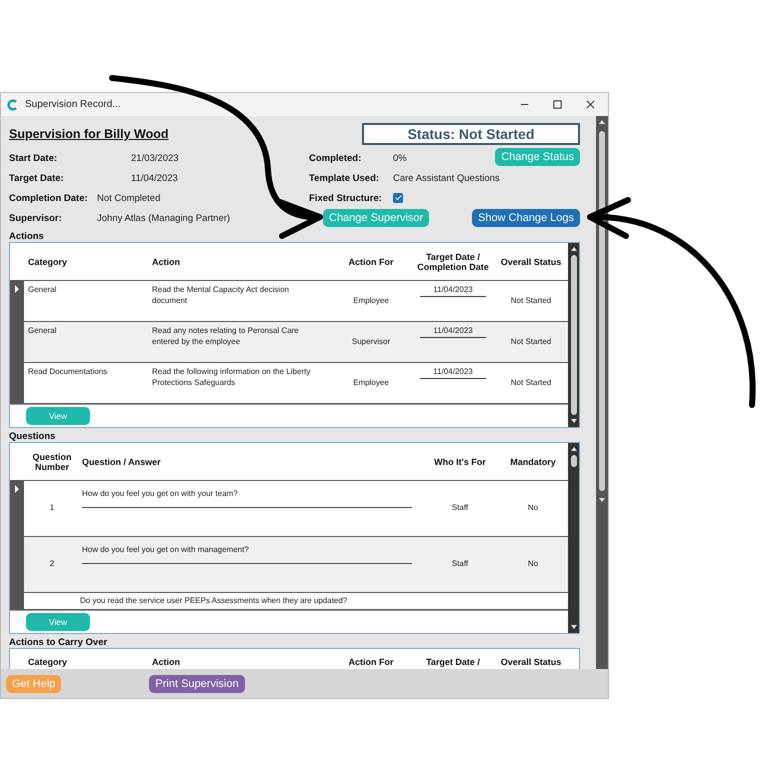  I want to click on field-label: Completion Date:, so click(49, 198).